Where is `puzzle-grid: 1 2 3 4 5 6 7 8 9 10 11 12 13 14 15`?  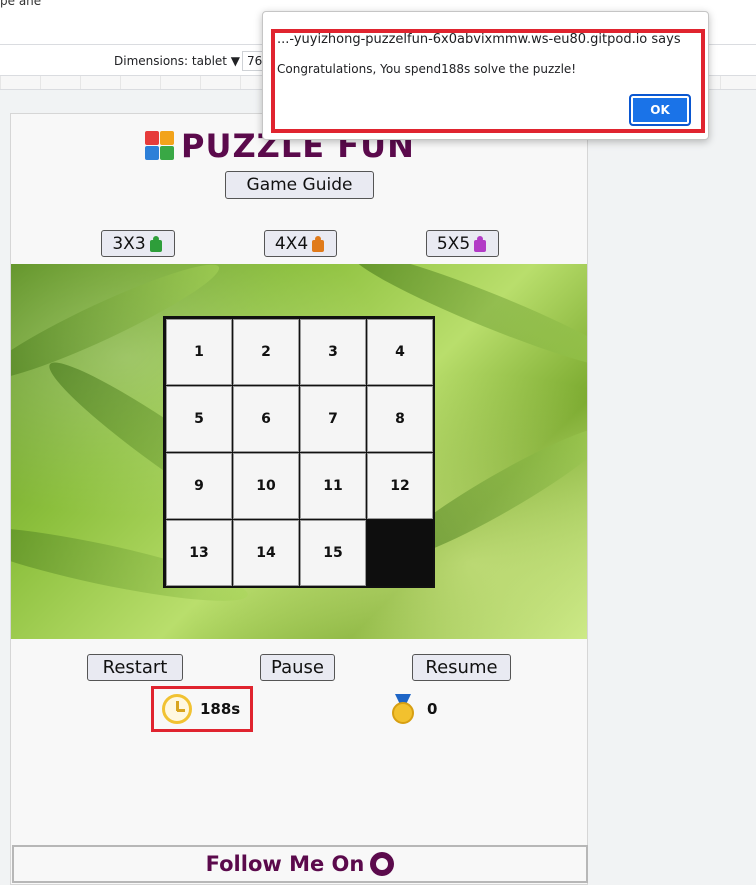 puzzle-grid: 1 2 3 4 5 6 7 8 9 10 11 12 13 14 15 is located at coordinates (299, 452).